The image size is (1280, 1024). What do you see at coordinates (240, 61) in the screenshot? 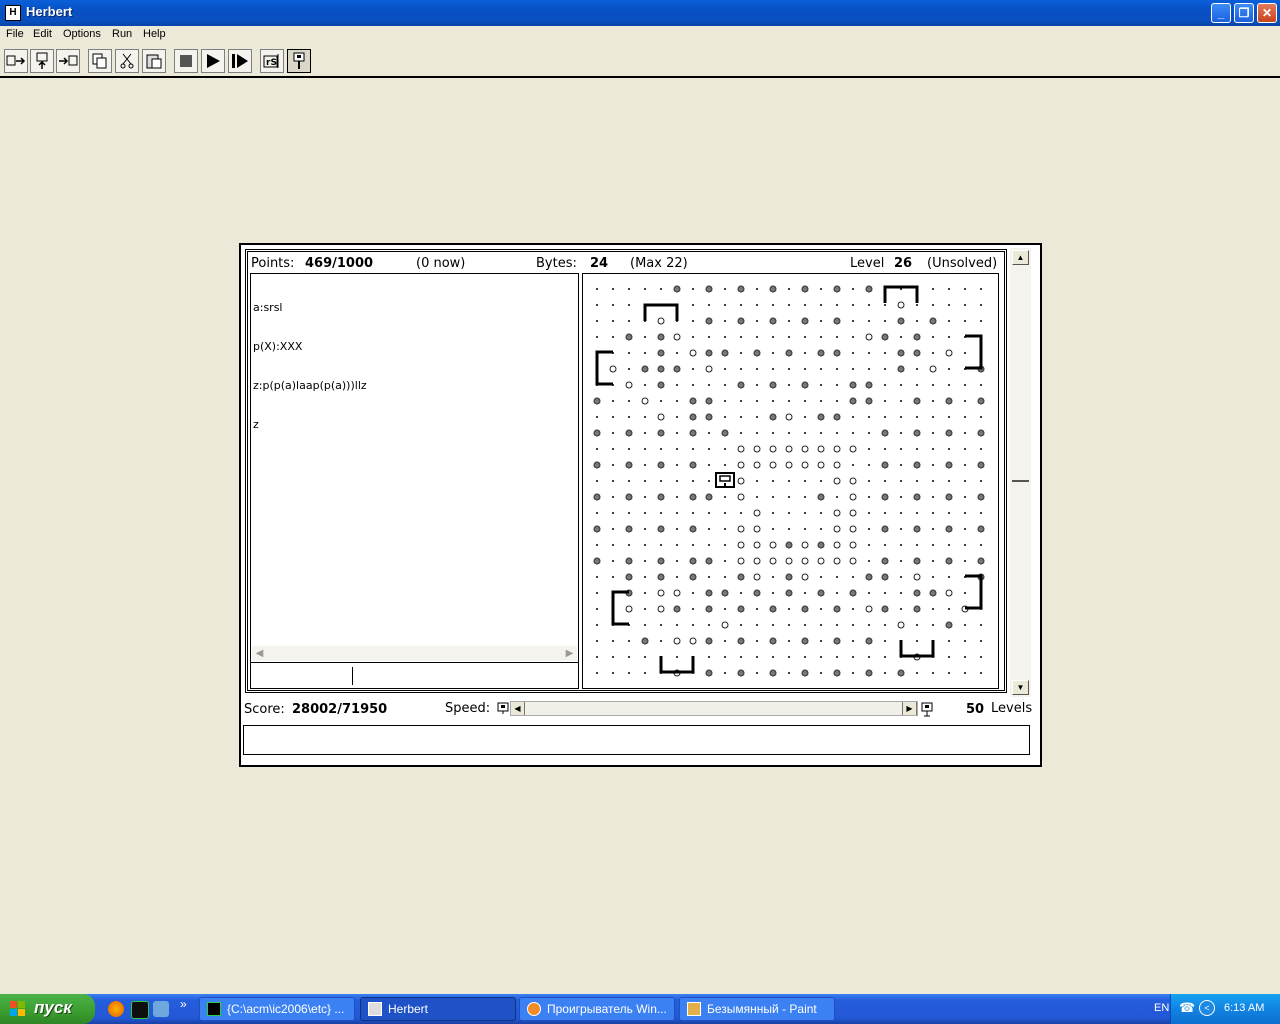
I see `step-icon` at bounding box center [240, 61].